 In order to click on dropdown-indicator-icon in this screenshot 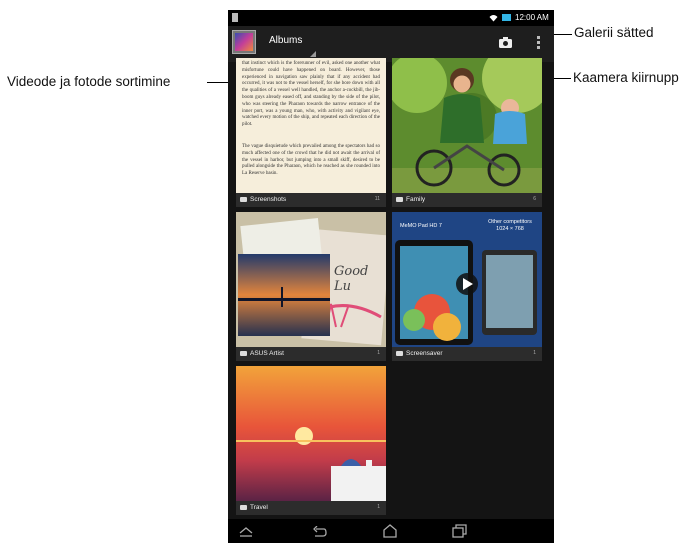, I will do `click(313, 54)`.